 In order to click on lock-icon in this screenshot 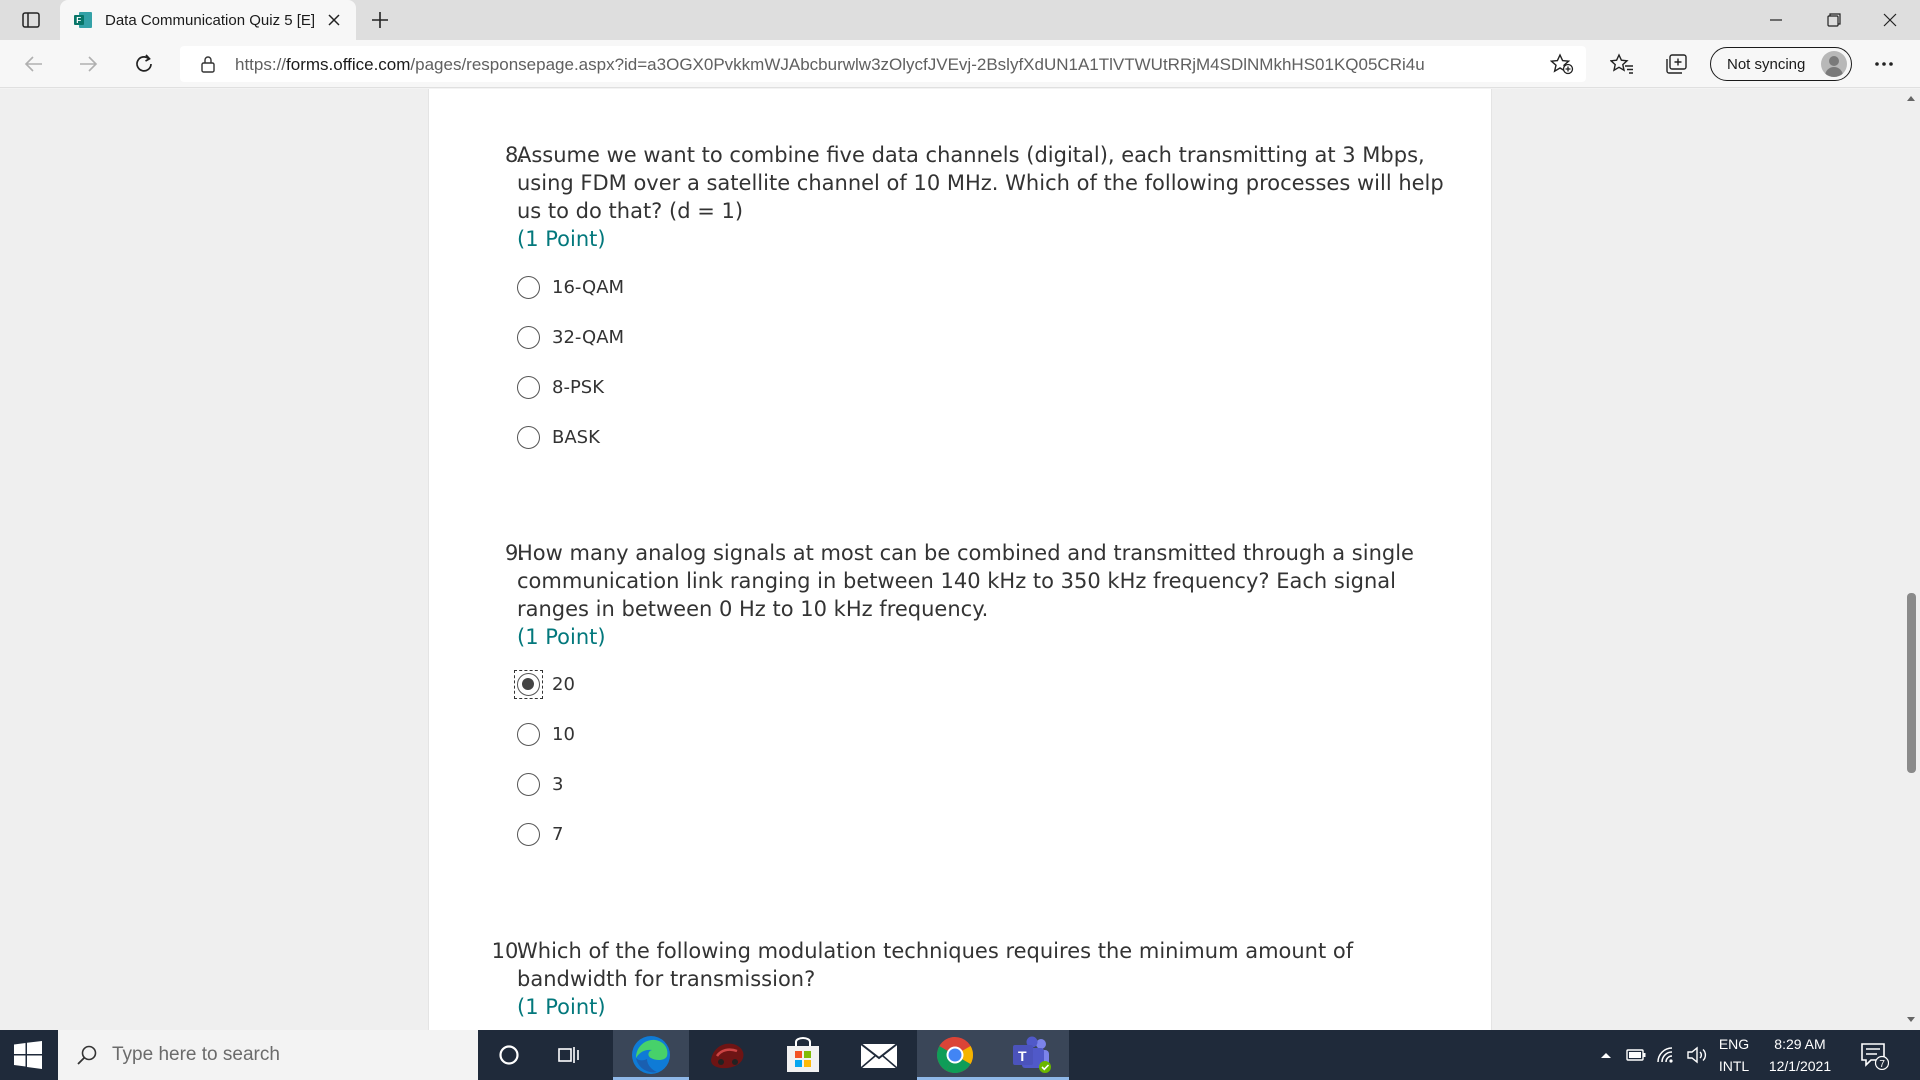, I will do `click(208, 64)`.